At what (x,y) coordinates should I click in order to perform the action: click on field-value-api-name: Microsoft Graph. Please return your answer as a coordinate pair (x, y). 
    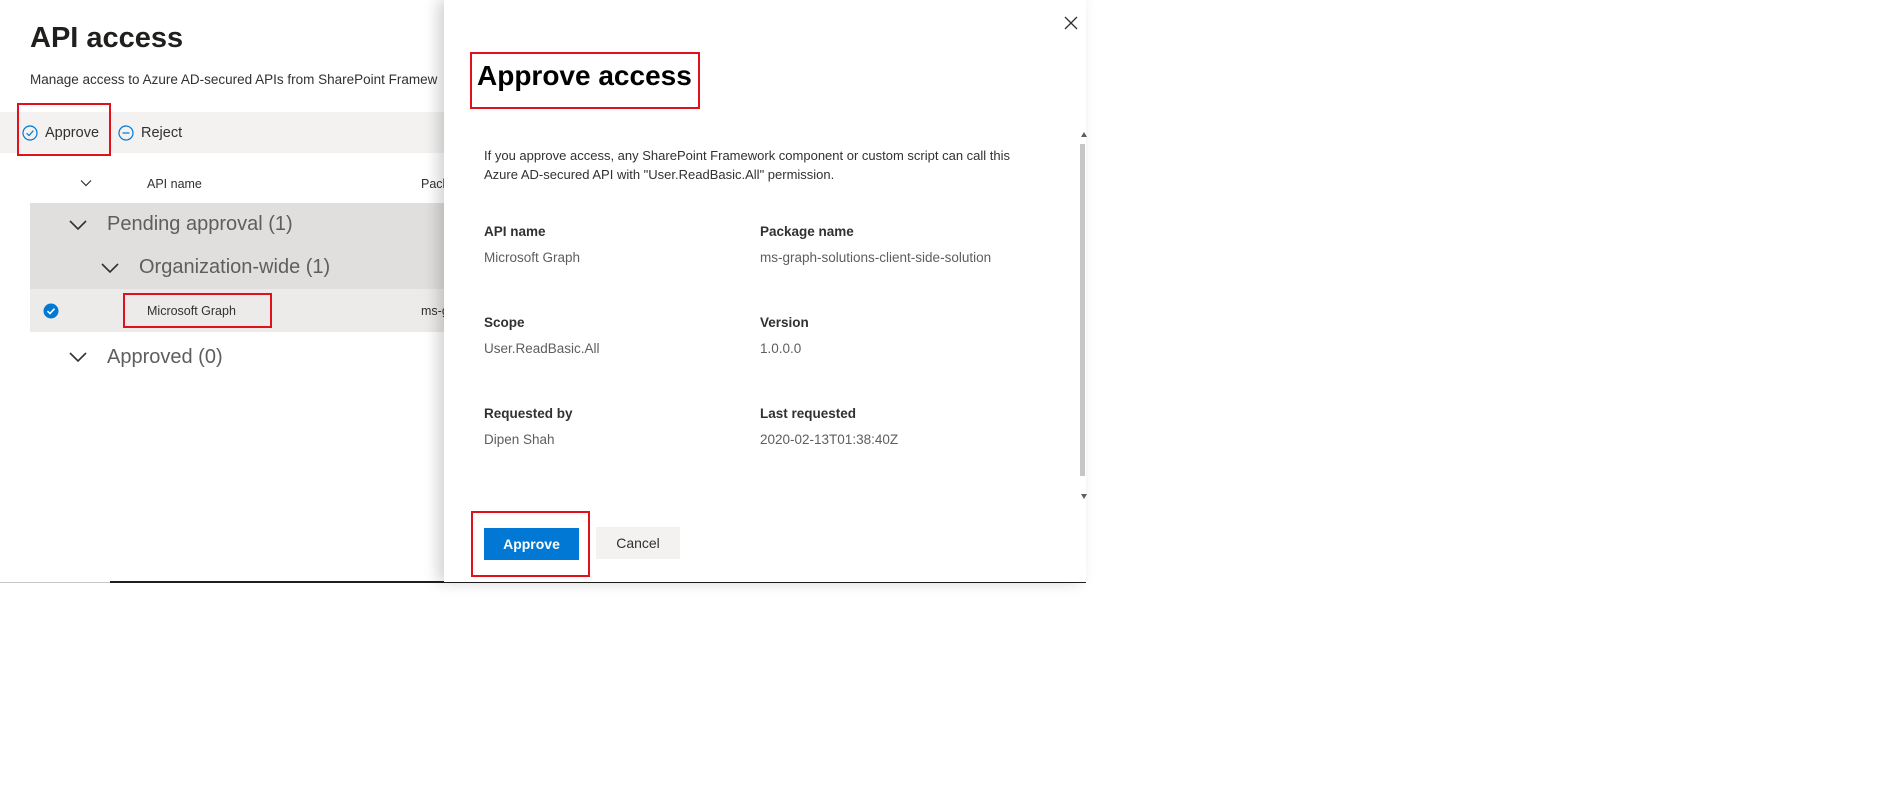
    Looking at the image, I should click on (532, 257).